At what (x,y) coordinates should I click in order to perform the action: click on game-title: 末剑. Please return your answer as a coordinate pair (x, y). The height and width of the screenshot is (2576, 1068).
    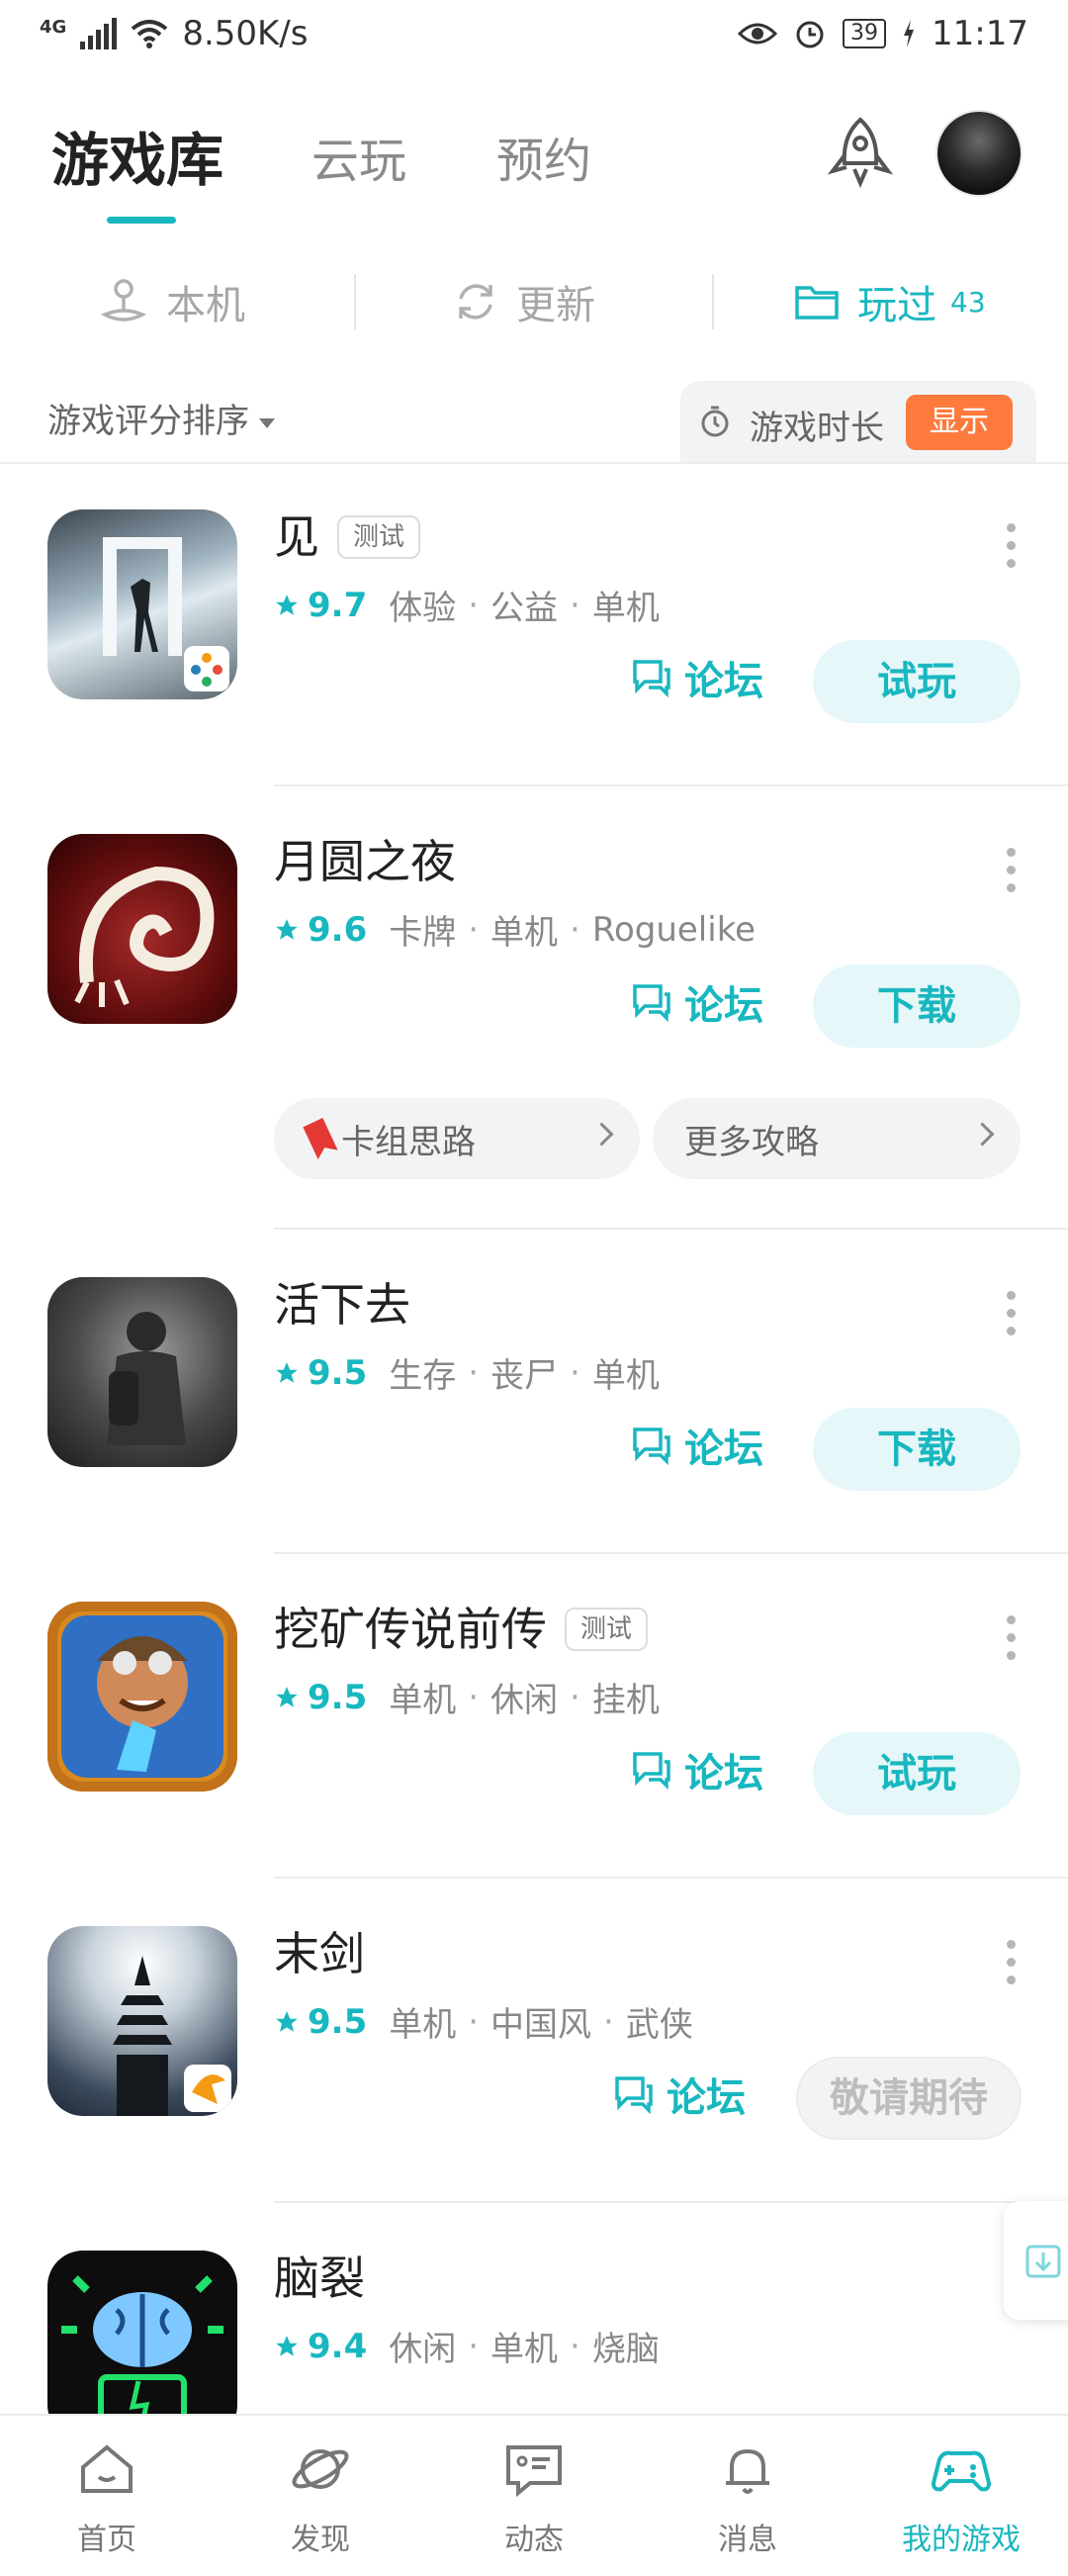
    Looking at the image, I should click on (319, 1953).